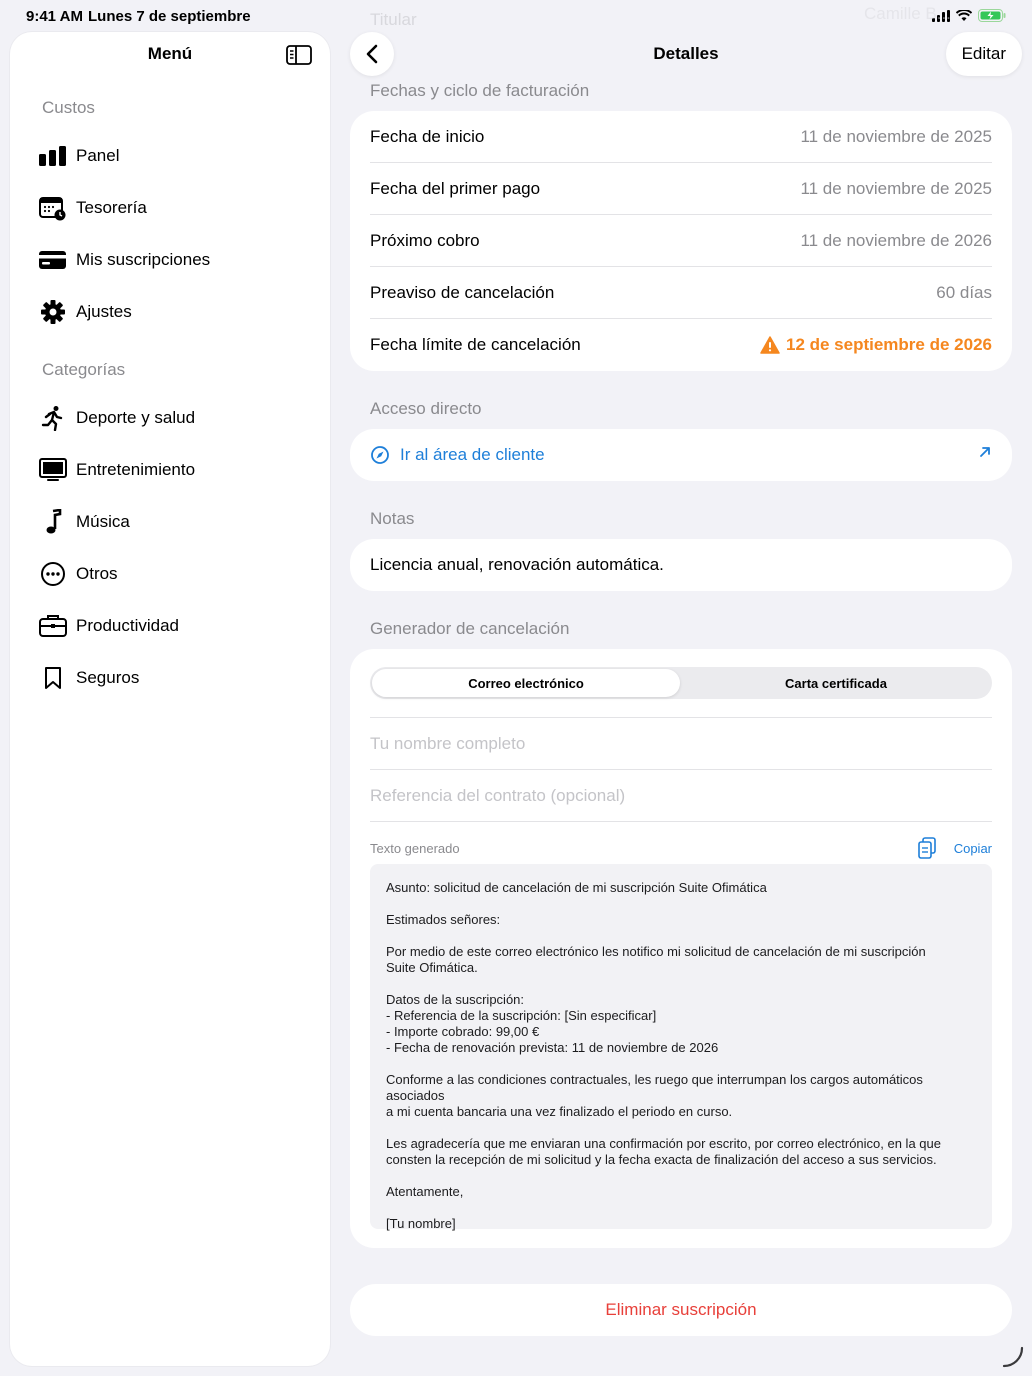 The height and width of the screenshot is (1376, 1032). Describe the element at coordinates (173, 208) in the screenshot. I see `sidebar-item-tesoreria: Tesorería` at that location.